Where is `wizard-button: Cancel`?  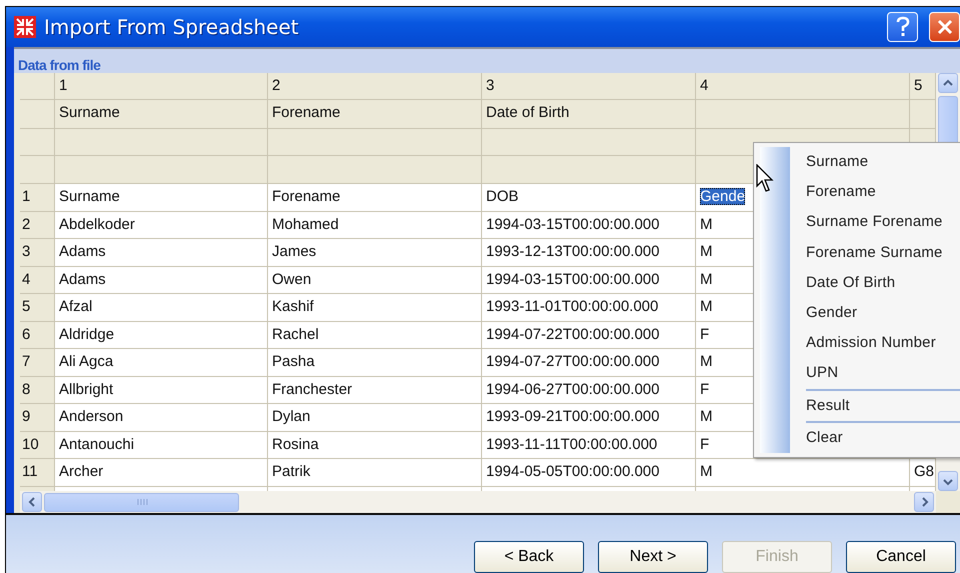
wizard-button: Cancel is located at coordinates (901, 557).